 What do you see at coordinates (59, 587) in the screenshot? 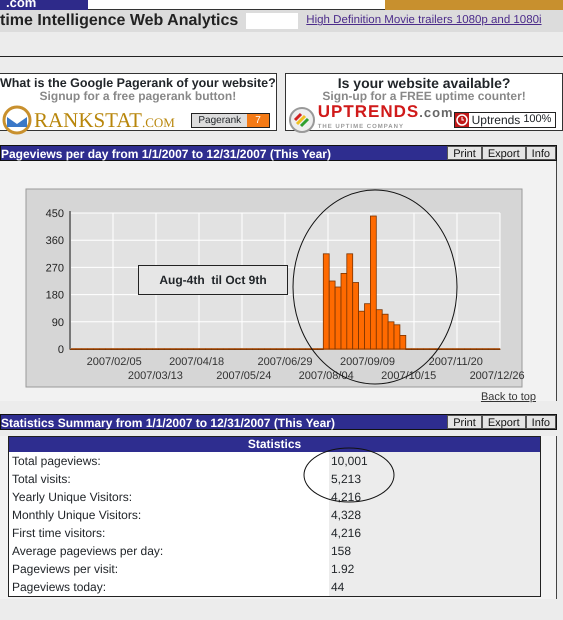
I see `stat-label: Pageviews today:` at bounding box center [59, 587].